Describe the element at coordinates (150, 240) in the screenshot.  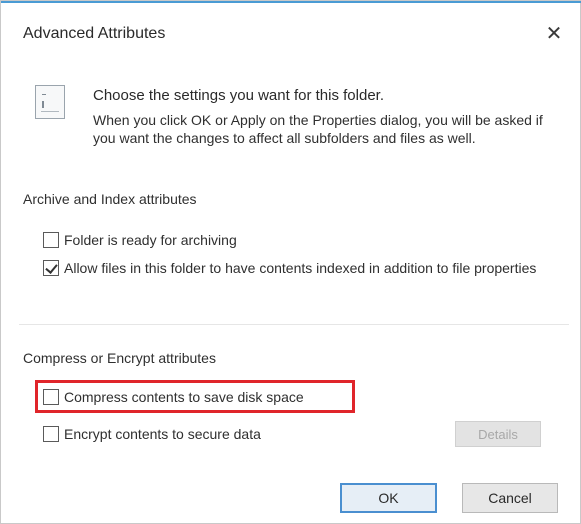
I see `archive-checkbox-label: Folder is ready for archiving` at that location.